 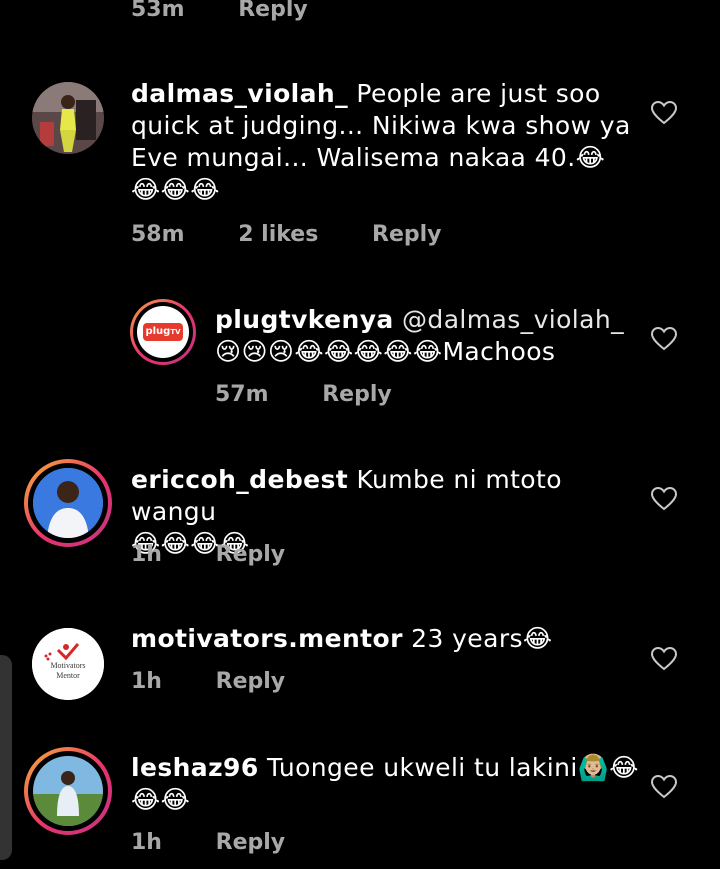 What do you see at coordinates (239, 93) in the screenshot?
I see `comment-username: dalmas_violah_` at bounding box center [239, 93].